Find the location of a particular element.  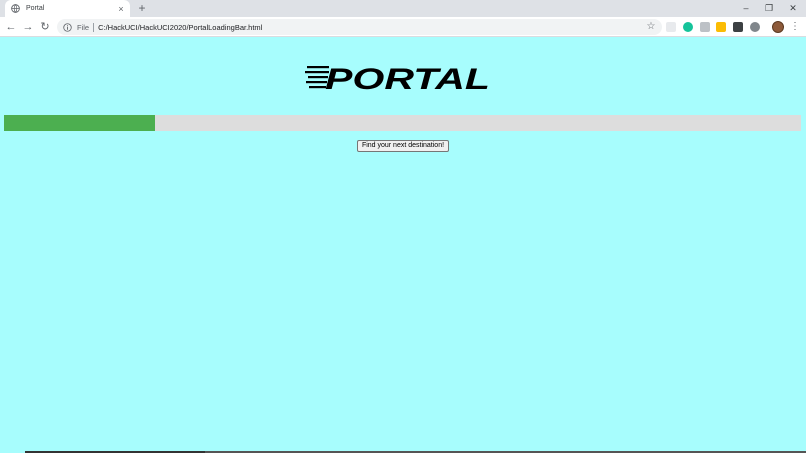

bookmark-star-icon: ☆ is located at coordinates (651, 27).